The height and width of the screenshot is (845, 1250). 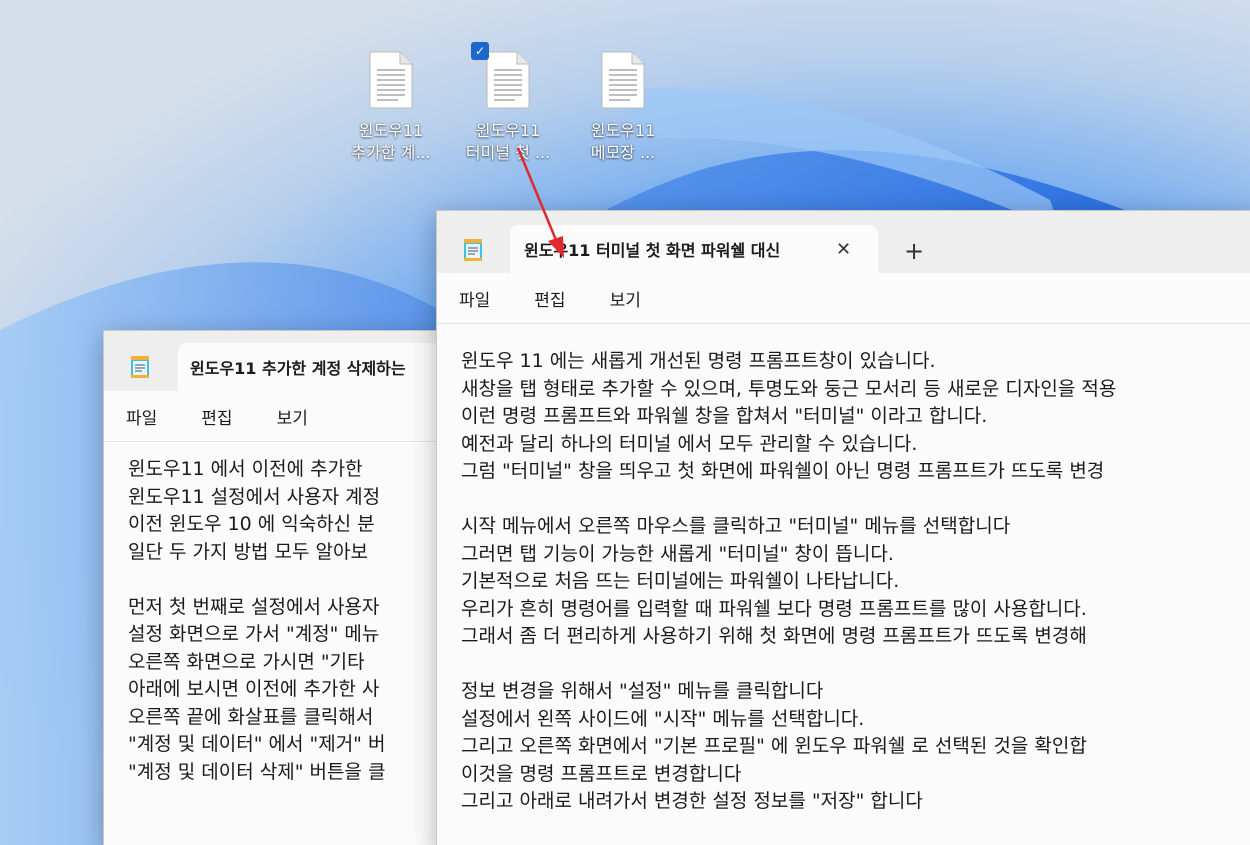 I want to click on annotation-arrow, so click(x=540, y=202).